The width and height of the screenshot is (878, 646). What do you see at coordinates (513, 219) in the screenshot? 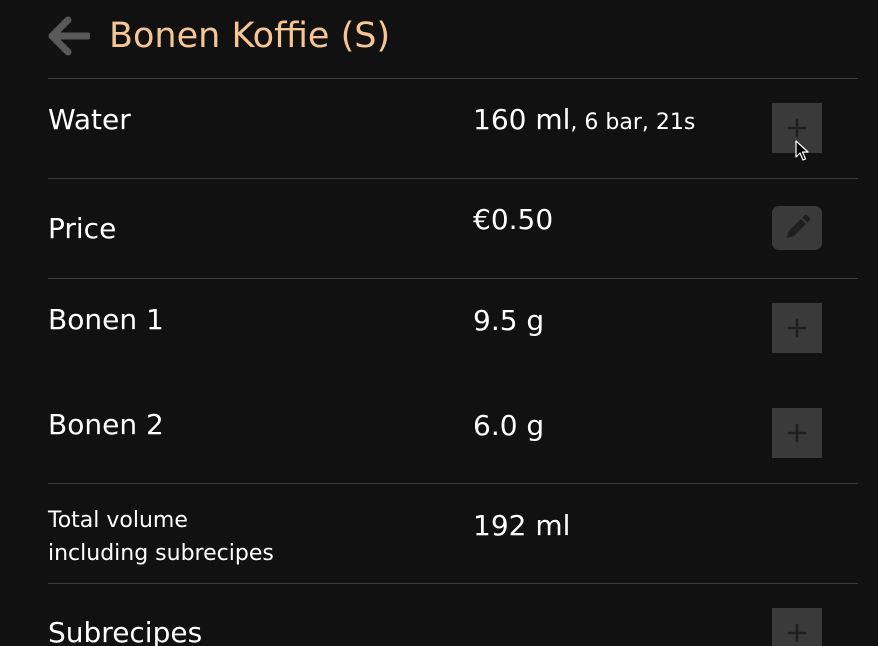
I see `price-value: €0.50` at bounding box center [513, 219].